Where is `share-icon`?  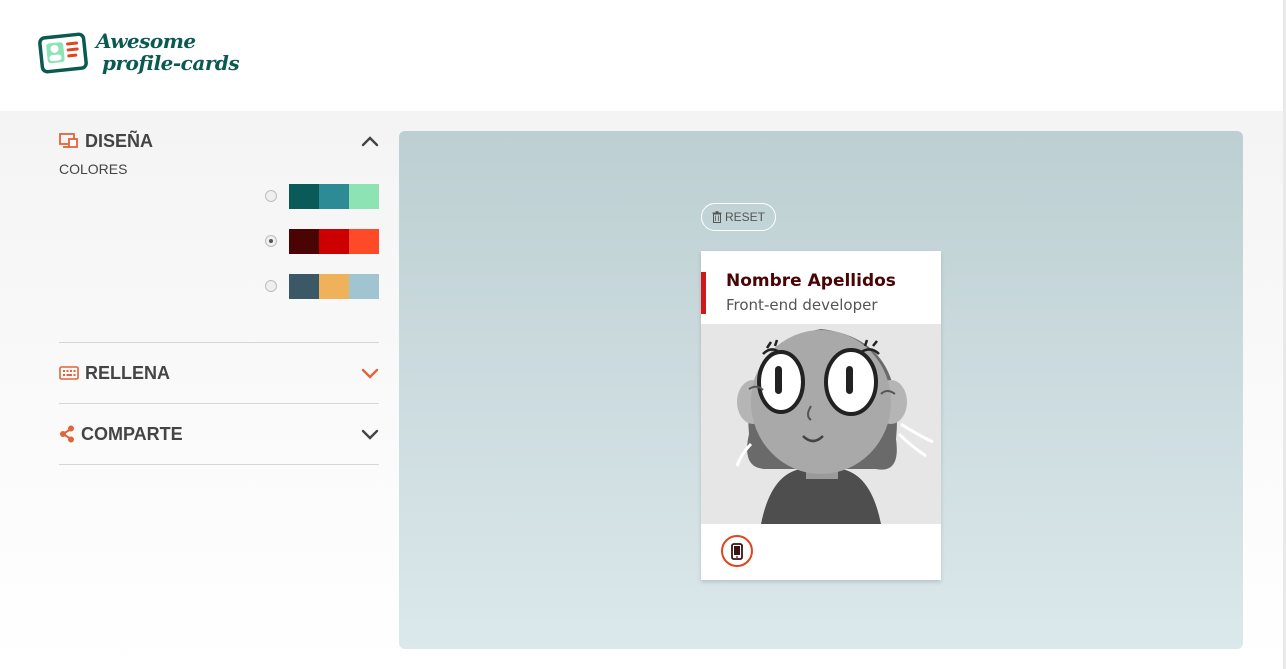
share-icon is located at coordinates (67, 434).